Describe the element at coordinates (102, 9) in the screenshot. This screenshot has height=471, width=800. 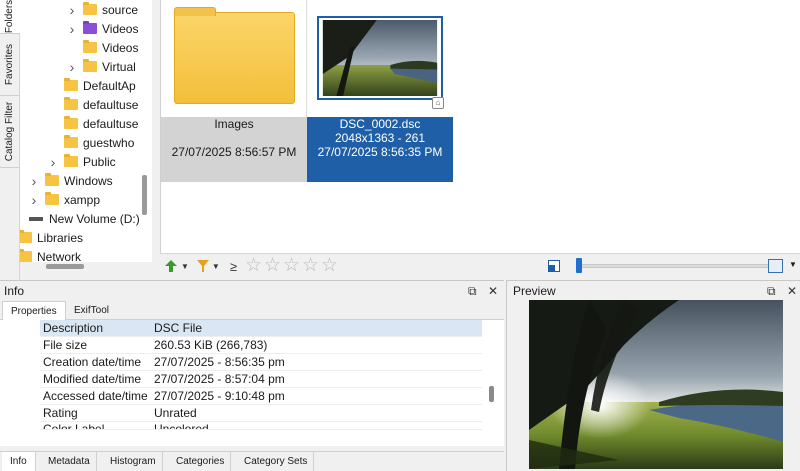
I see `tree-item: › source` at that location.